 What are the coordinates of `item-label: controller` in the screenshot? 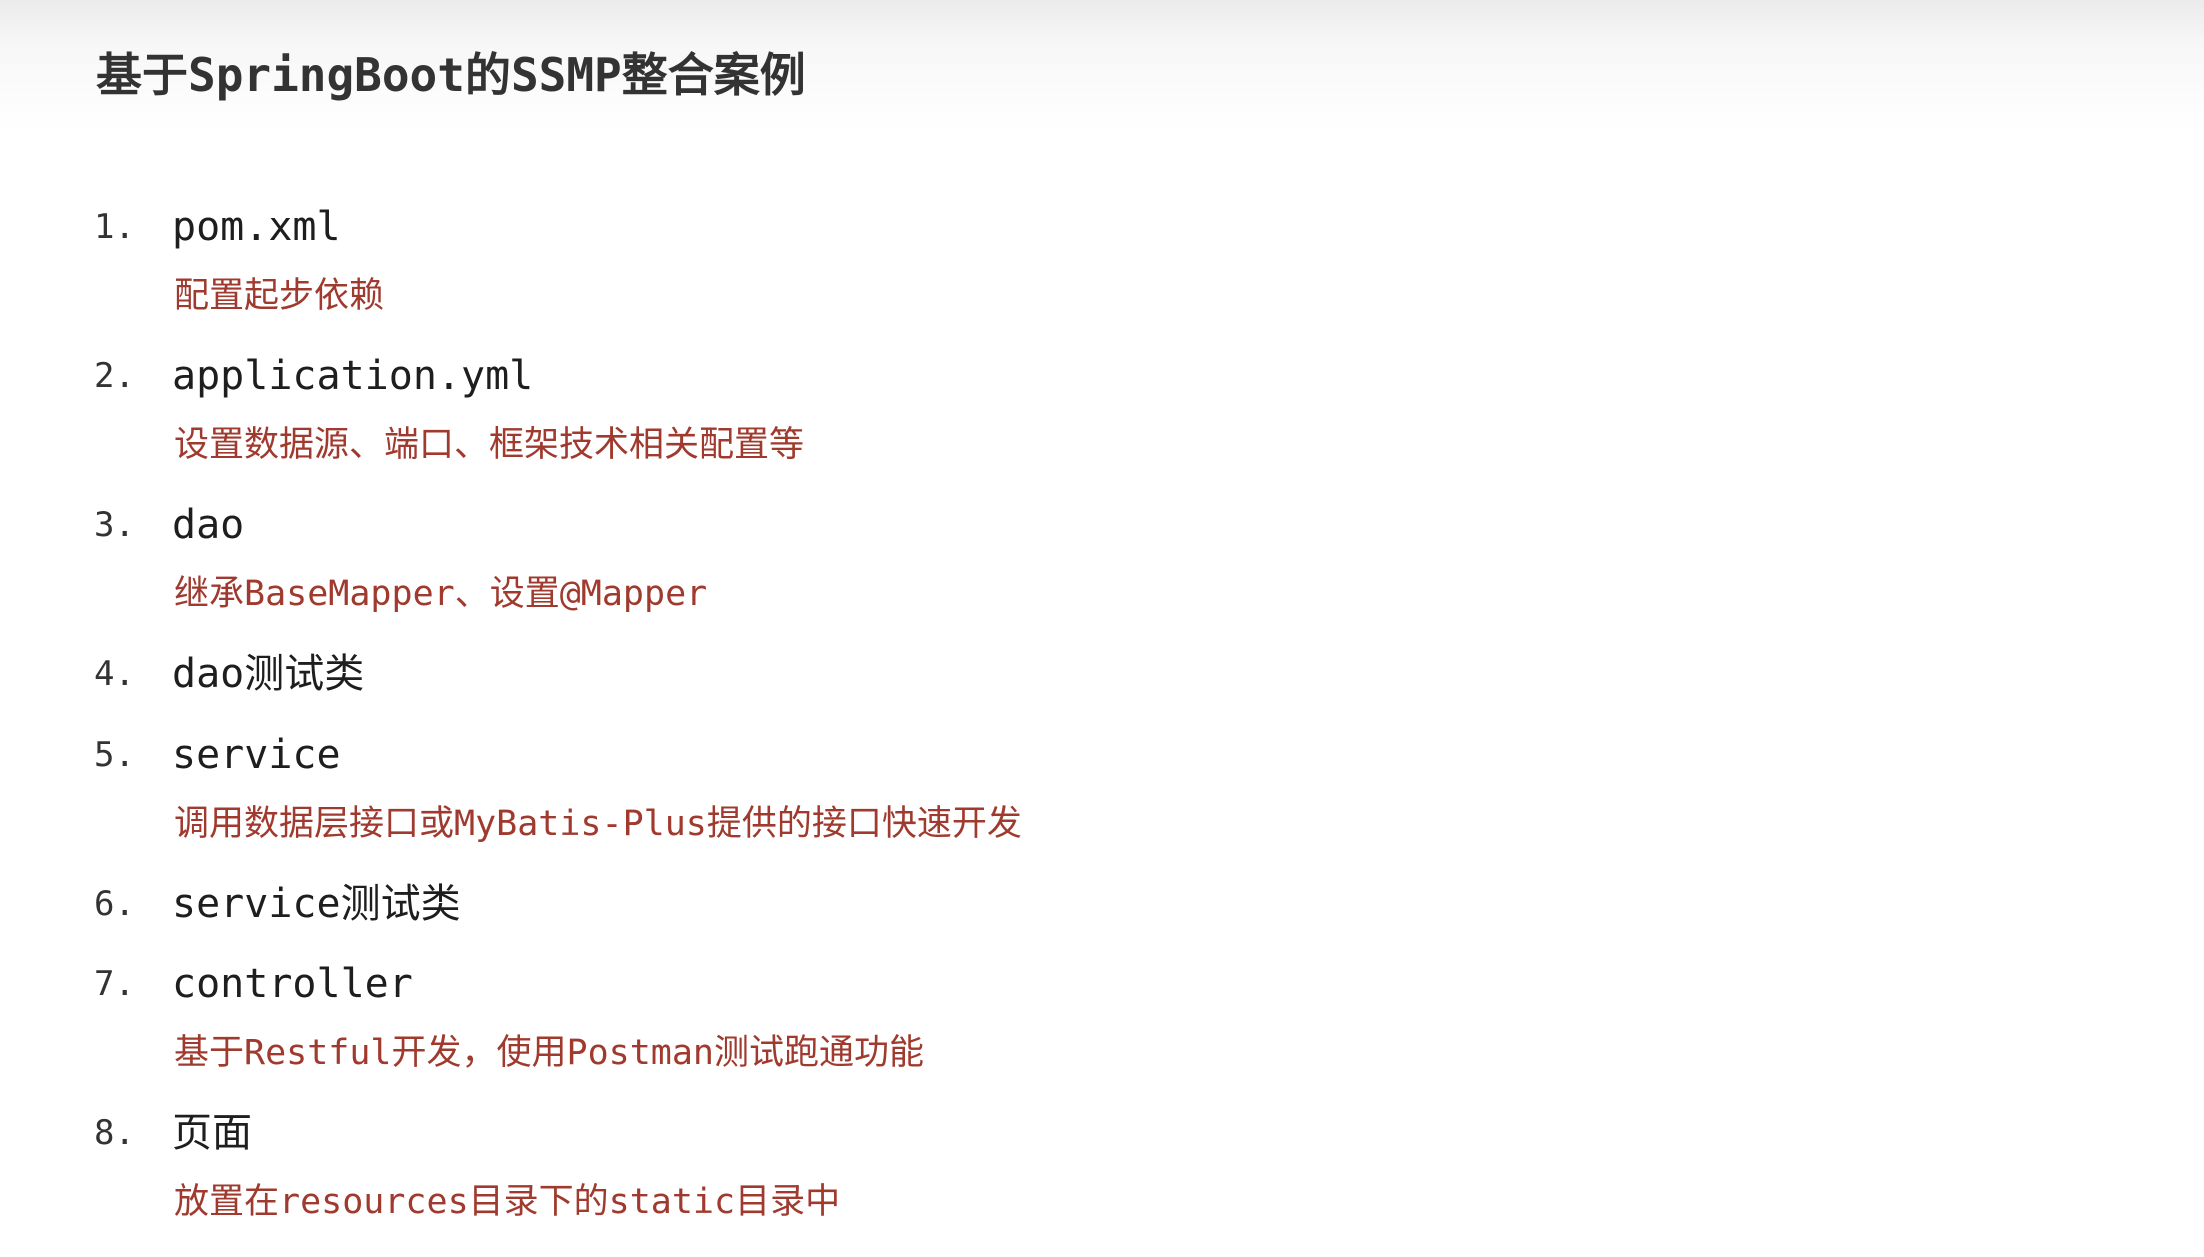 It's located at (292, 984).